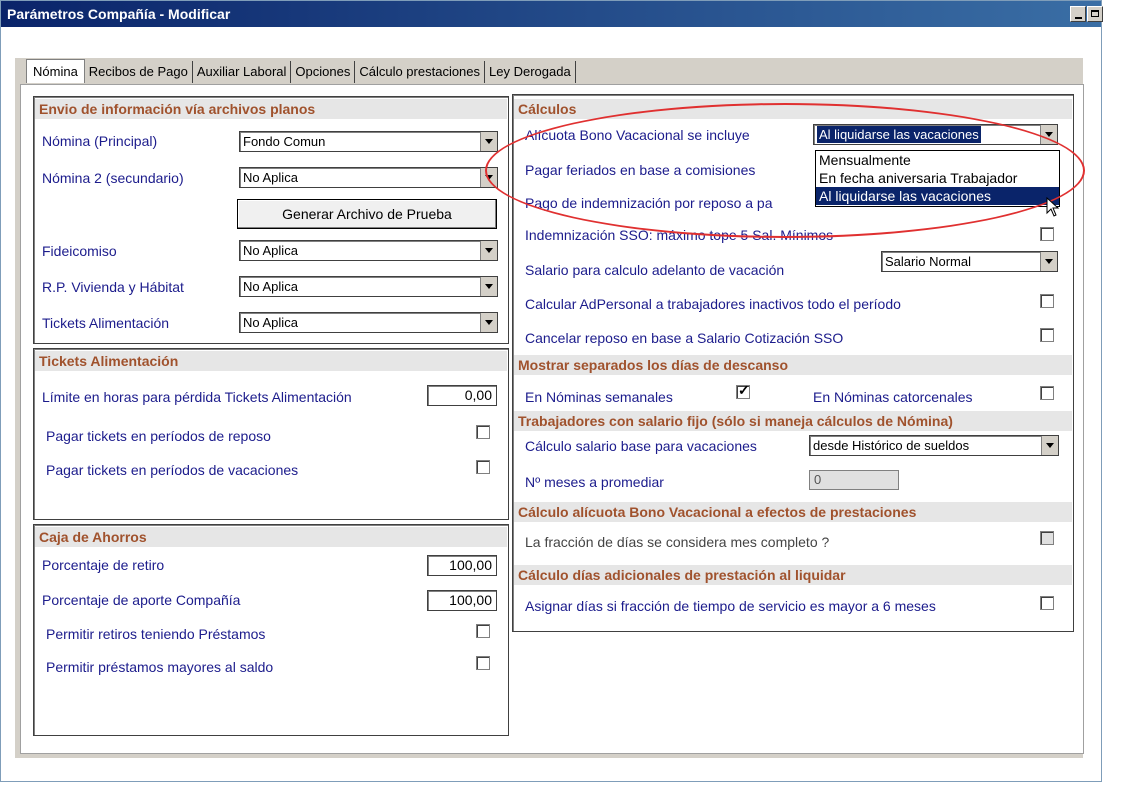 This screenshot has width=1125, height=787. Describe the element at coordinates (113, 178) in the screenshot. I see `nomina2-label: Nómina 2 (secundario)` at that location.